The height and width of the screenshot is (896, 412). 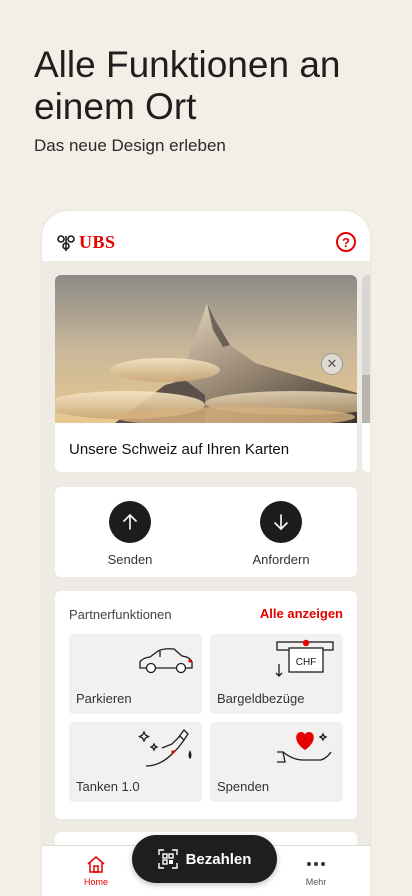 What do you see at coordinates (206, 236) in the screenshot?
I see `app-header: UBS ?` at bounding box center [206, 236].